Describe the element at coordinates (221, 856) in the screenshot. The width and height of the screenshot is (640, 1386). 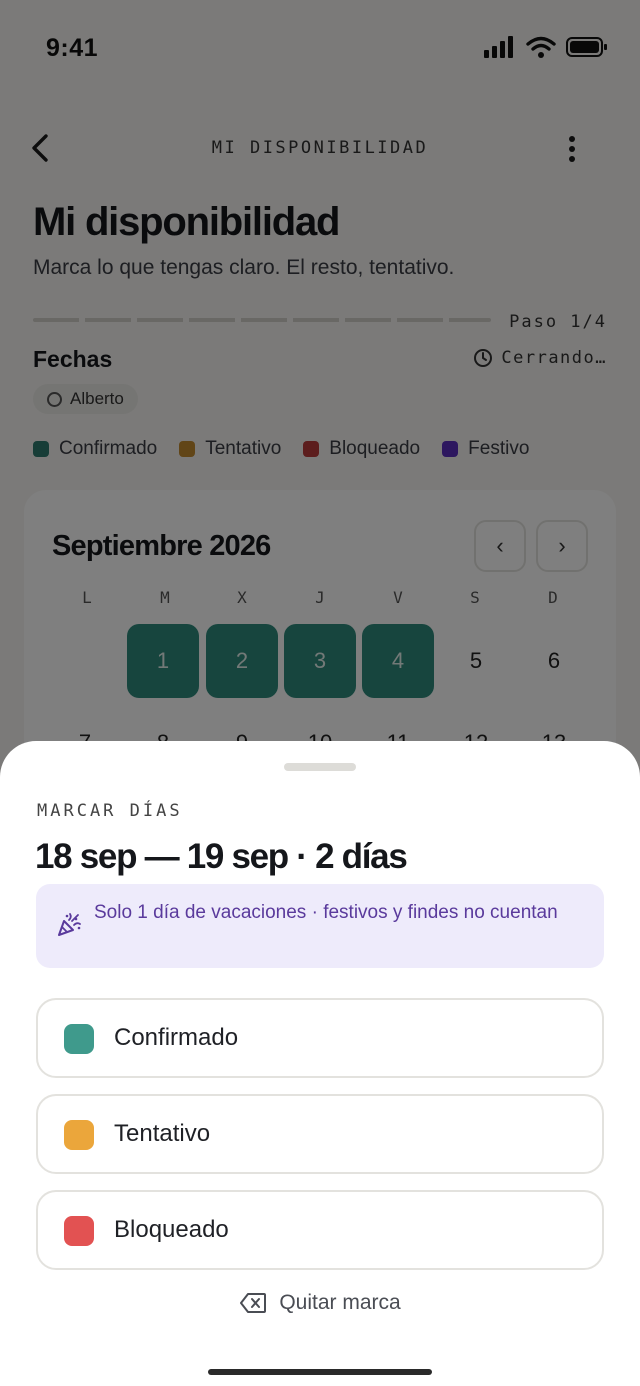
I see `sheet-title: 18 sep — 19 sep · 2 días` at that location.